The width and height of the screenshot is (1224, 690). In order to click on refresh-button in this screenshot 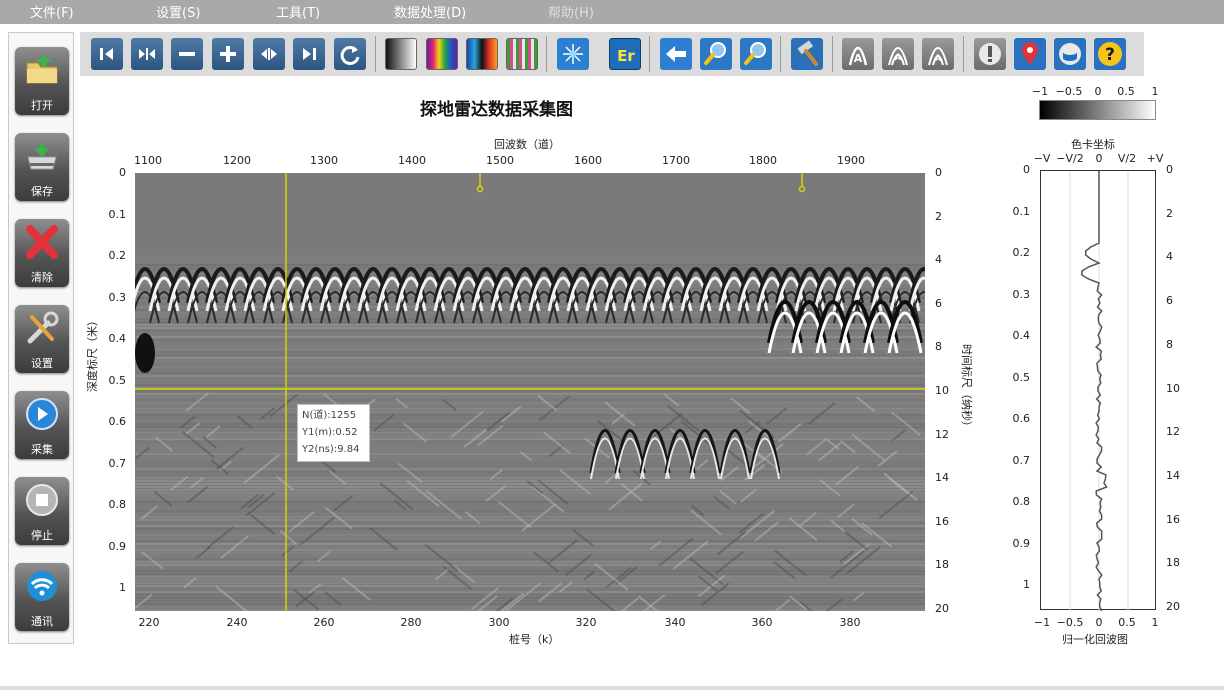, I will do `click(350, 54)`.